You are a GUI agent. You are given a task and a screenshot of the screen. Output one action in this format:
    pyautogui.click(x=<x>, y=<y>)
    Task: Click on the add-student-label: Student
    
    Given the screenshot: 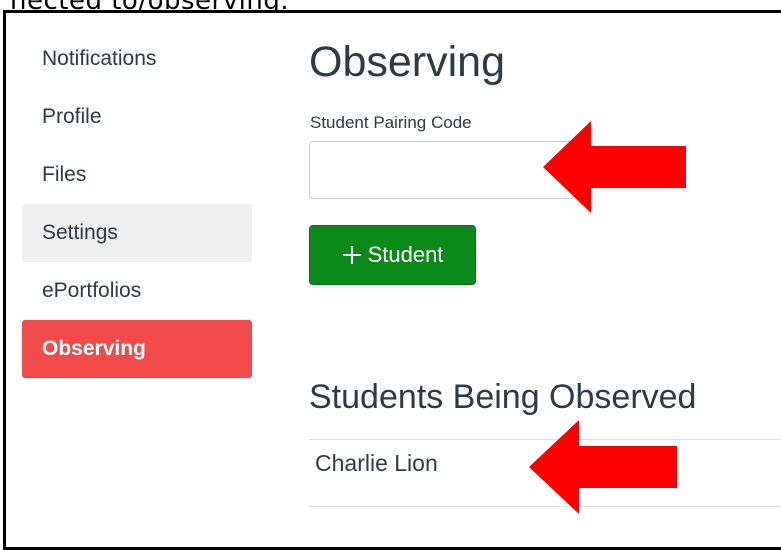 What is the action you would take?
    pyautogui.click(x=405, y=254)
    